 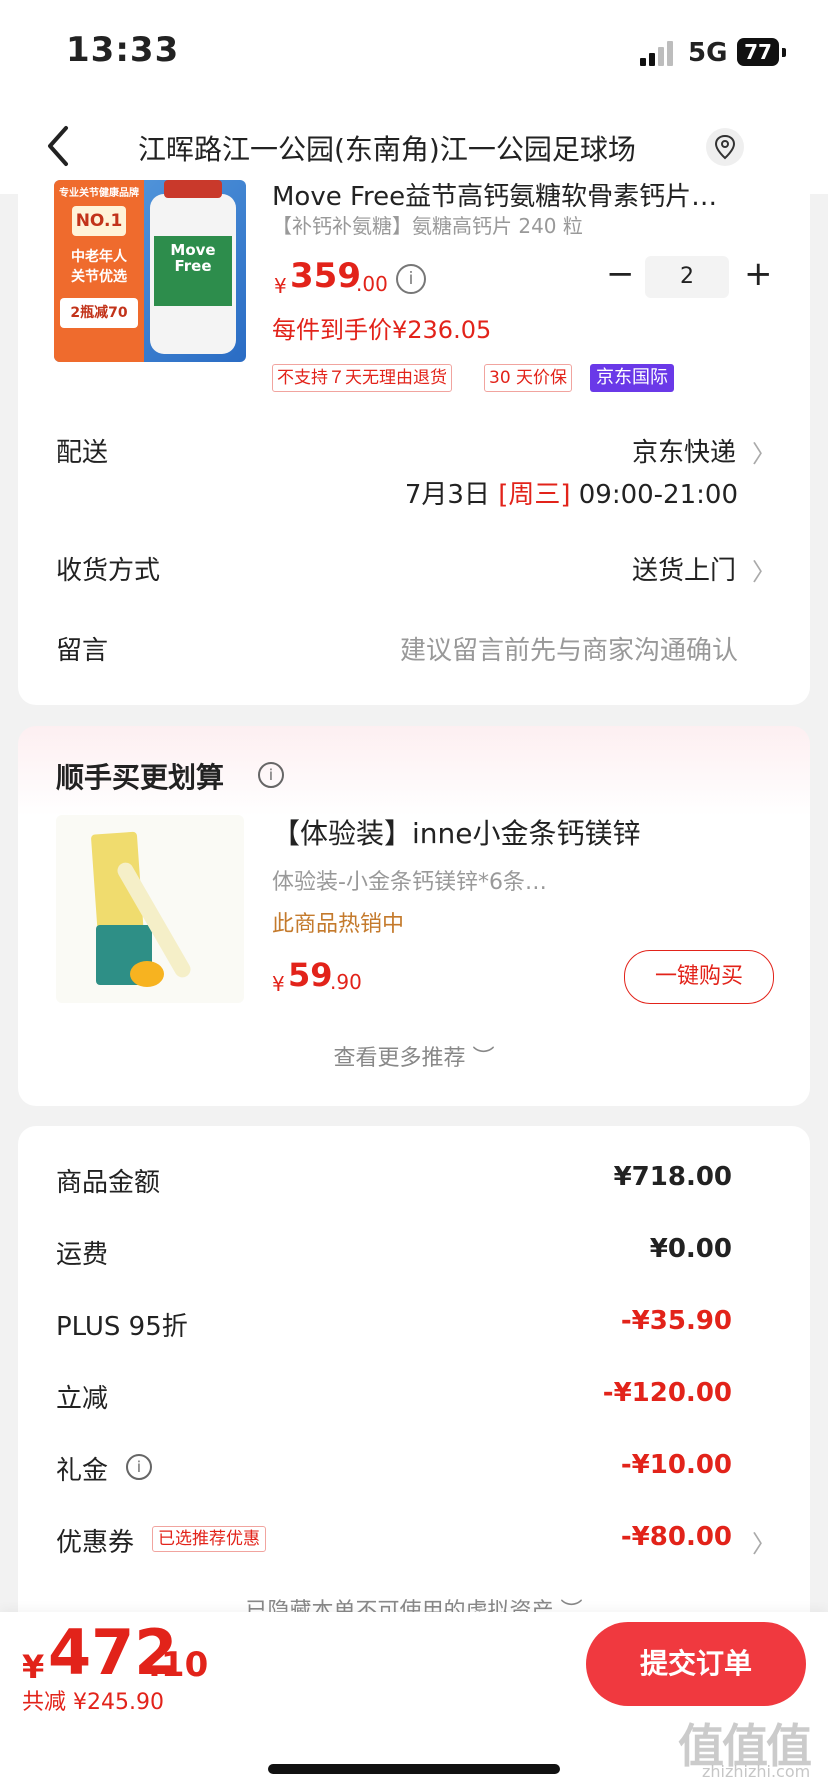 I want to click on summary-label-plus: PLUS 95折, so click(x=122, y=1327).